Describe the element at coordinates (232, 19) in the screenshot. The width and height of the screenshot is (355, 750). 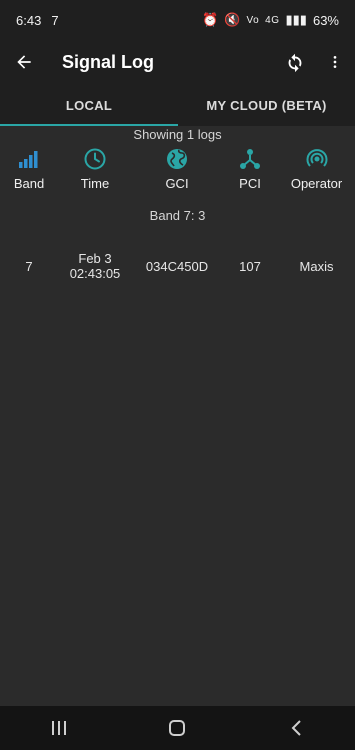
I see `mute-icon: 🔇` at that location.